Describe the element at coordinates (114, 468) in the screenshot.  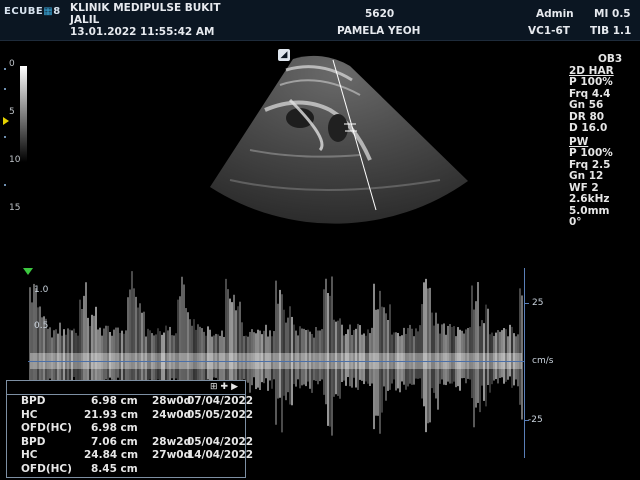
I see `measurement-value: 8.45 cm` at that location.